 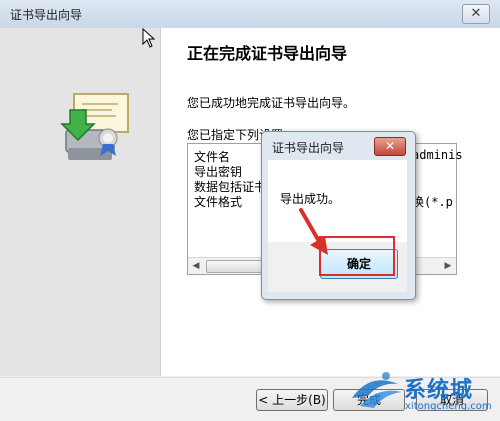 What do you see at coordinates (390, 146) in the screenshot?
I see `dialog-close-button: ✕` at bounding box center [390, 146].